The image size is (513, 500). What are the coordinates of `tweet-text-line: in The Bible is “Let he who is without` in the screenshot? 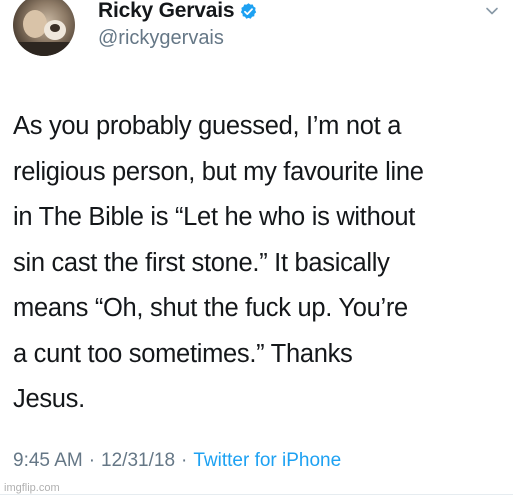 It's located at (214, 217).